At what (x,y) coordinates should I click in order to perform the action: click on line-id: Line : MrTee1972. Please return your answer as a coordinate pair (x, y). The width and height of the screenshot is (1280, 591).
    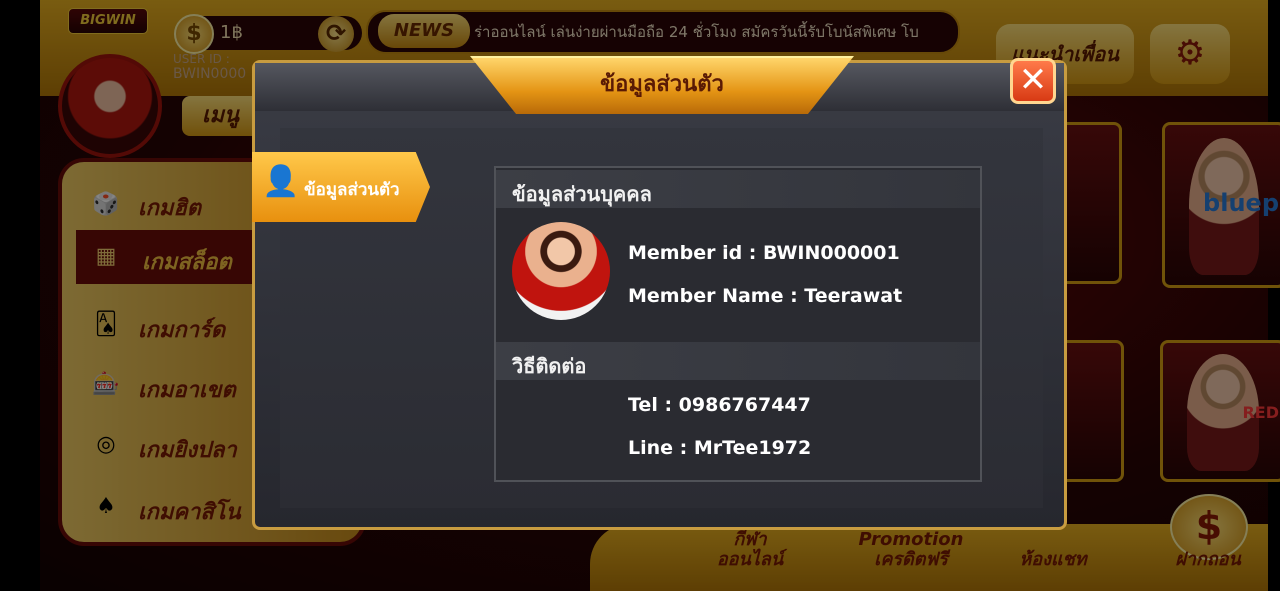
    Looking at the image, I should click on (720, 448).